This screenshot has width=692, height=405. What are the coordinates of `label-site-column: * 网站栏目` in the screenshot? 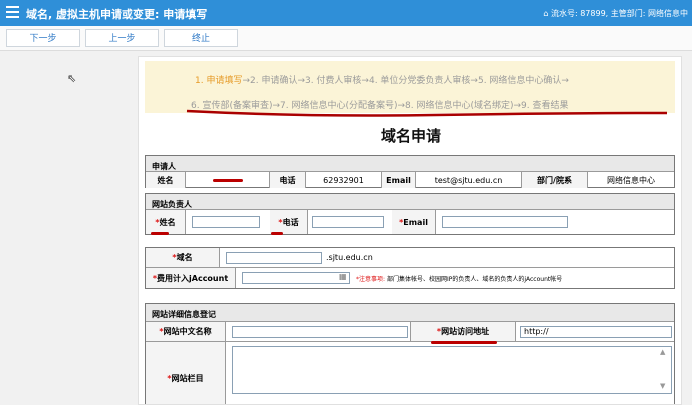 It's located at (186, 373).